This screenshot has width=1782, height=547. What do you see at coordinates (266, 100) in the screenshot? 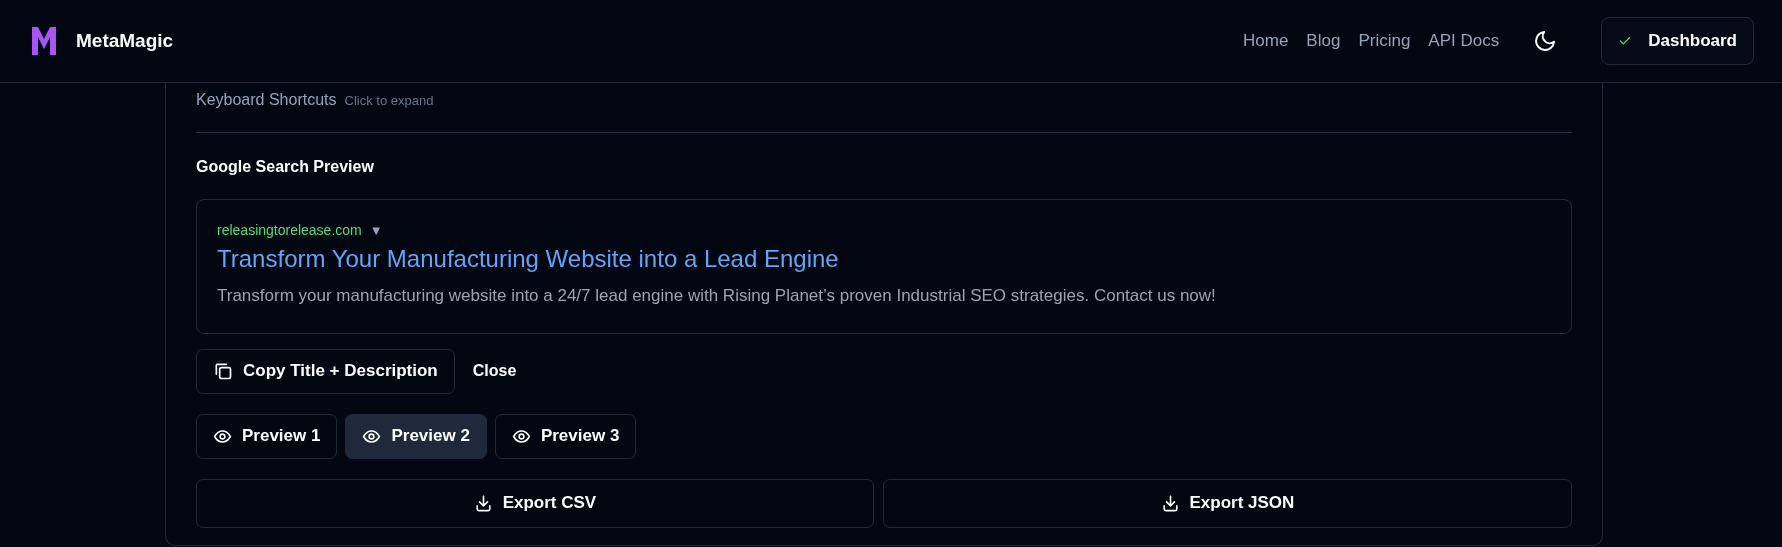
I see `section-title: Keyboard Shortcuts` at bounding box center [266, 100].